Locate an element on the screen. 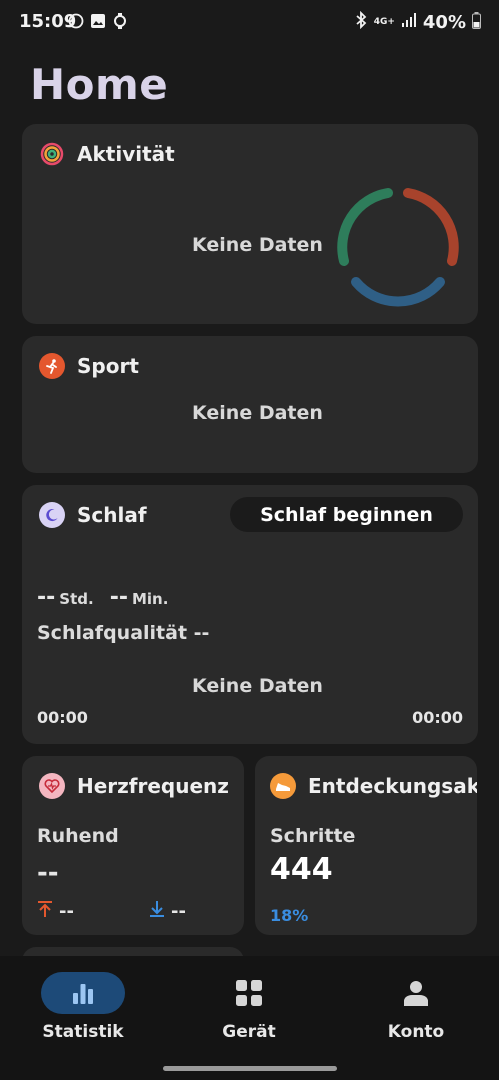 This screenshot has height=1080, width=499. status-right: 4G+ 40% is located at coordinates (417, 21).